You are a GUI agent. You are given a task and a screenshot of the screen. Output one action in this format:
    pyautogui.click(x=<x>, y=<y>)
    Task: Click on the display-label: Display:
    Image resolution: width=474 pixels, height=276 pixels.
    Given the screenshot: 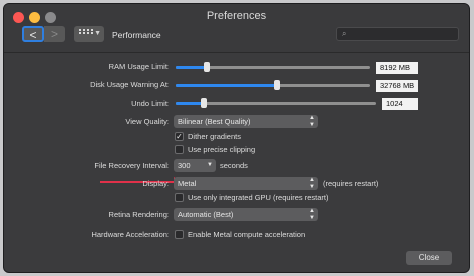 What is the action you would take?
    pyautogui.click(x=155, y=183)
    